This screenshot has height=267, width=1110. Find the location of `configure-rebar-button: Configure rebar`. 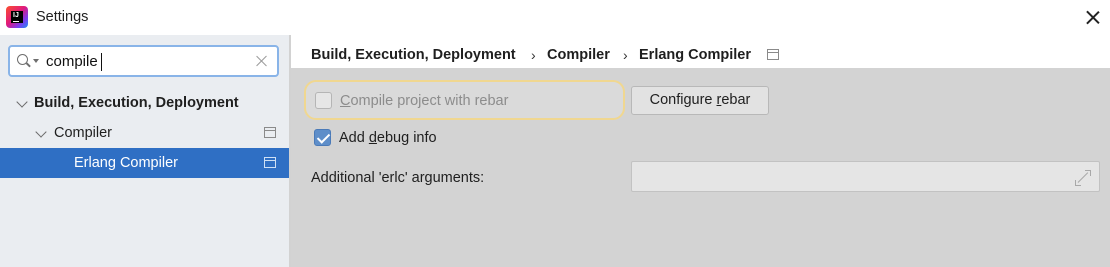

configure-rebar-button: Configure rebar is located at coordinates (700, 100).